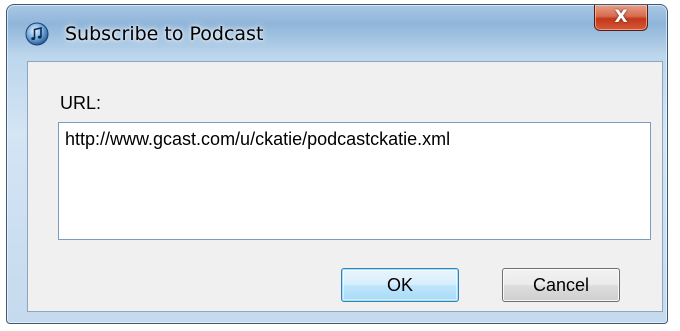 Image resolution: width=680 pixels, height=331 pixels. Describe the element at coordinates (37, 34) in the screenshot. I see `itunes-icon` at that location.